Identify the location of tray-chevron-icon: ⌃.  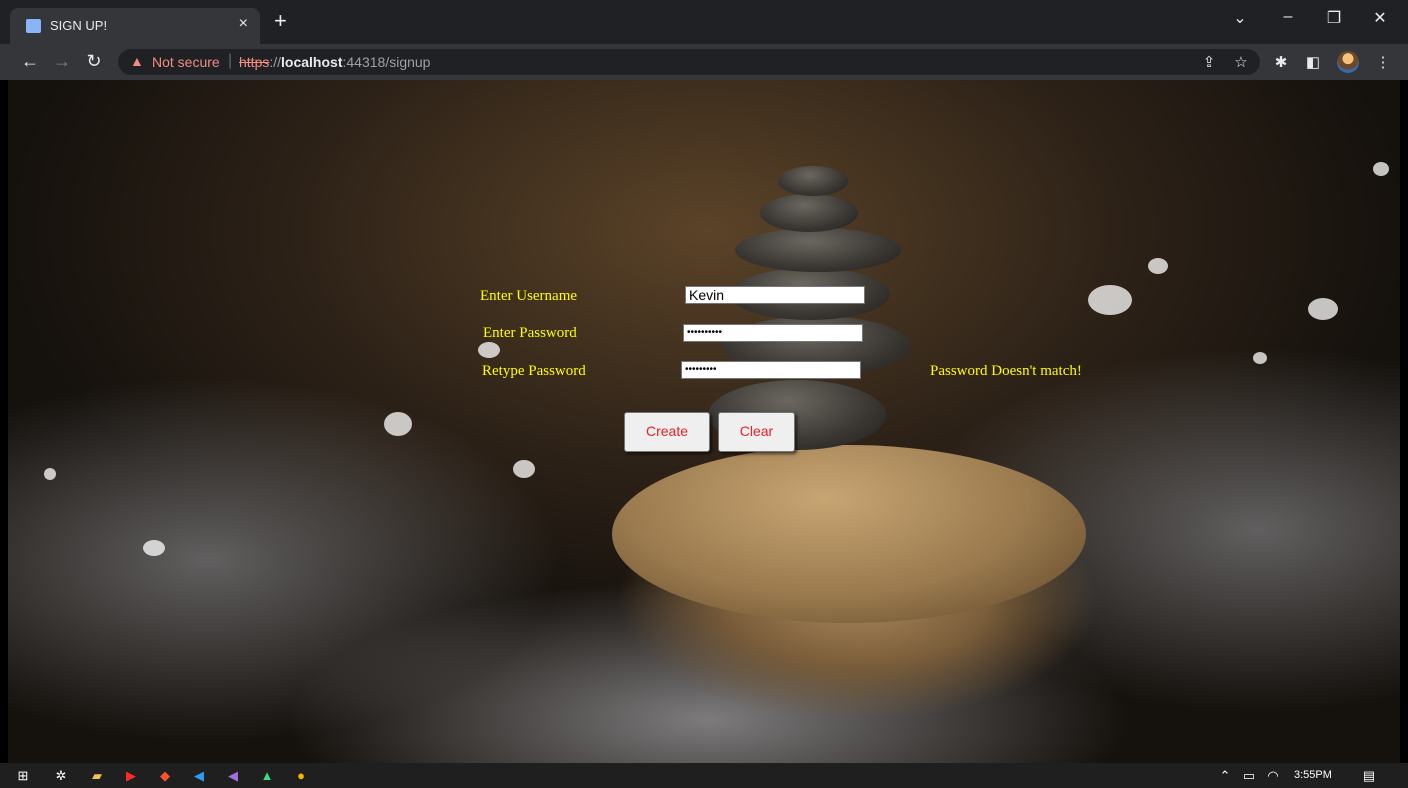
(1225, 776).